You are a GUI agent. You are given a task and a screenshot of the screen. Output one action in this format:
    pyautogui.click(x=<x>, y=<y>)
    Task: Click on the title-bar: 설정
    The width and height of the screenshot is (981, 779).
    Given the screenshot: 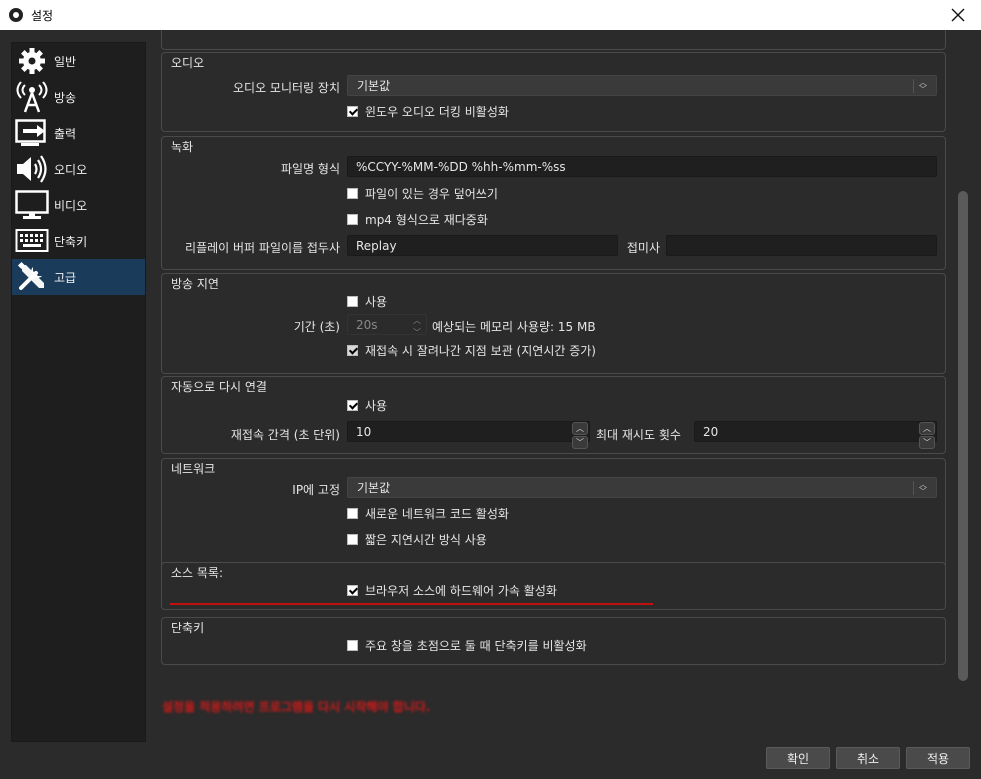 What is the action you would take?
    pyautogui.click(x=490, y=15)
    